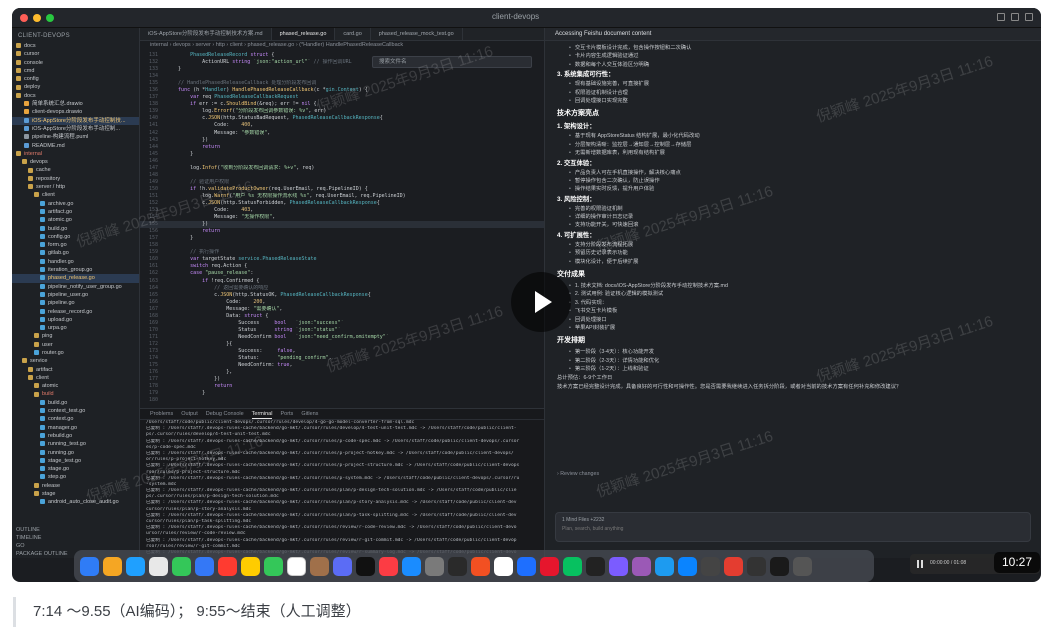 This screenshot has height=638, width=1051. What do you see at coordinates (572, 566) in the screenshot?
I see `wechat-icon` at bounding box center [572, 566].